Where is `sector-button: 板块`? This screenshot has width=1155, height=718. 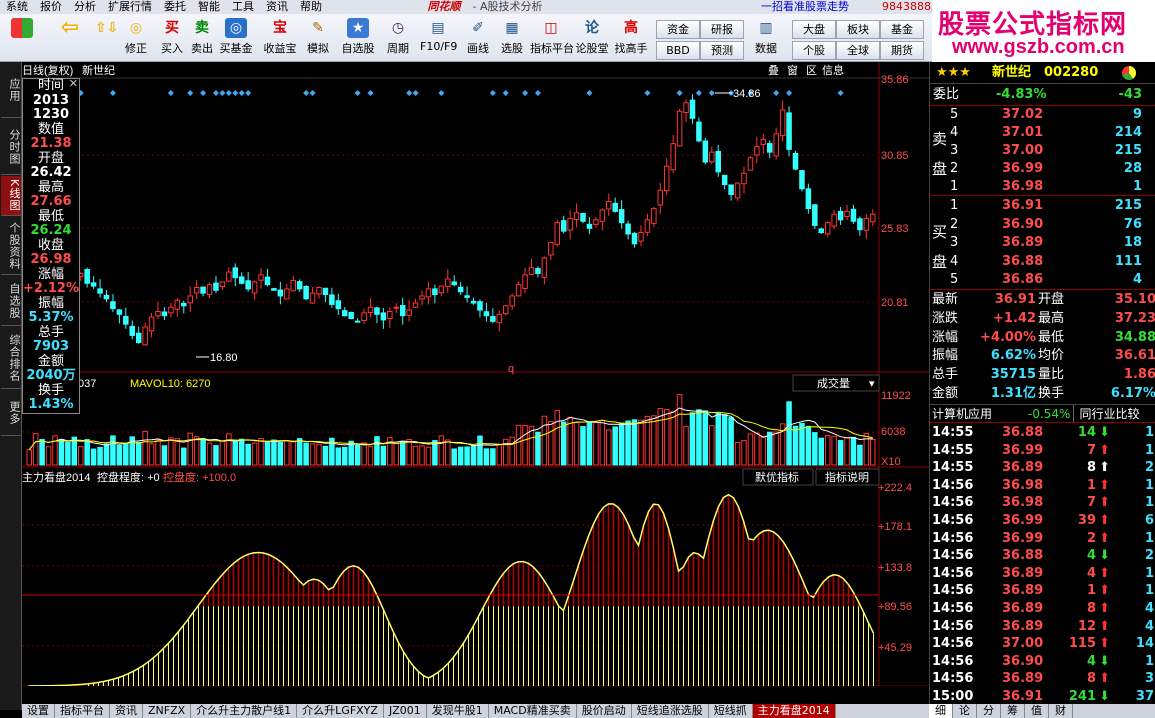 sector-button: 板块 is located at coordinates (858, 29).